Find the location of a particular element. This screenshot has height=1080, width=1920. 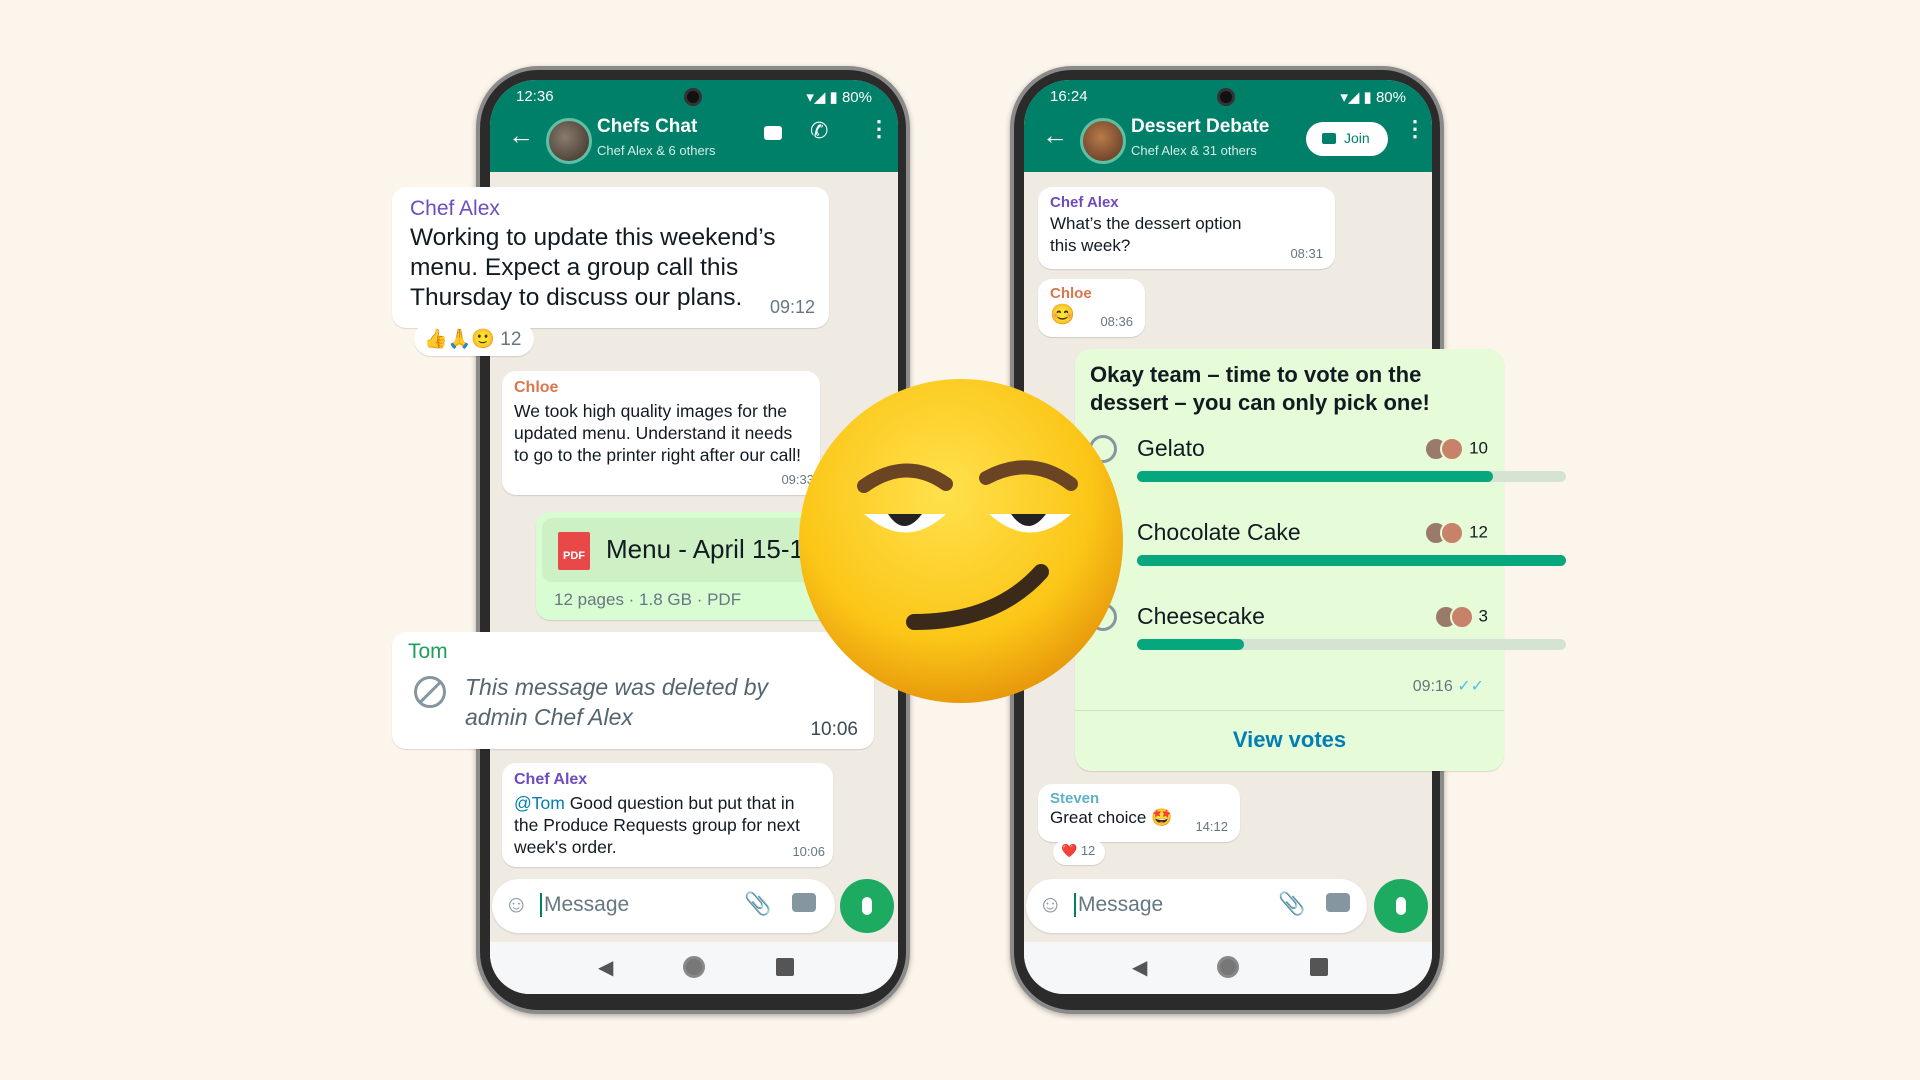

chat-title: Chefs Chat is located at coordinates (647, 127).